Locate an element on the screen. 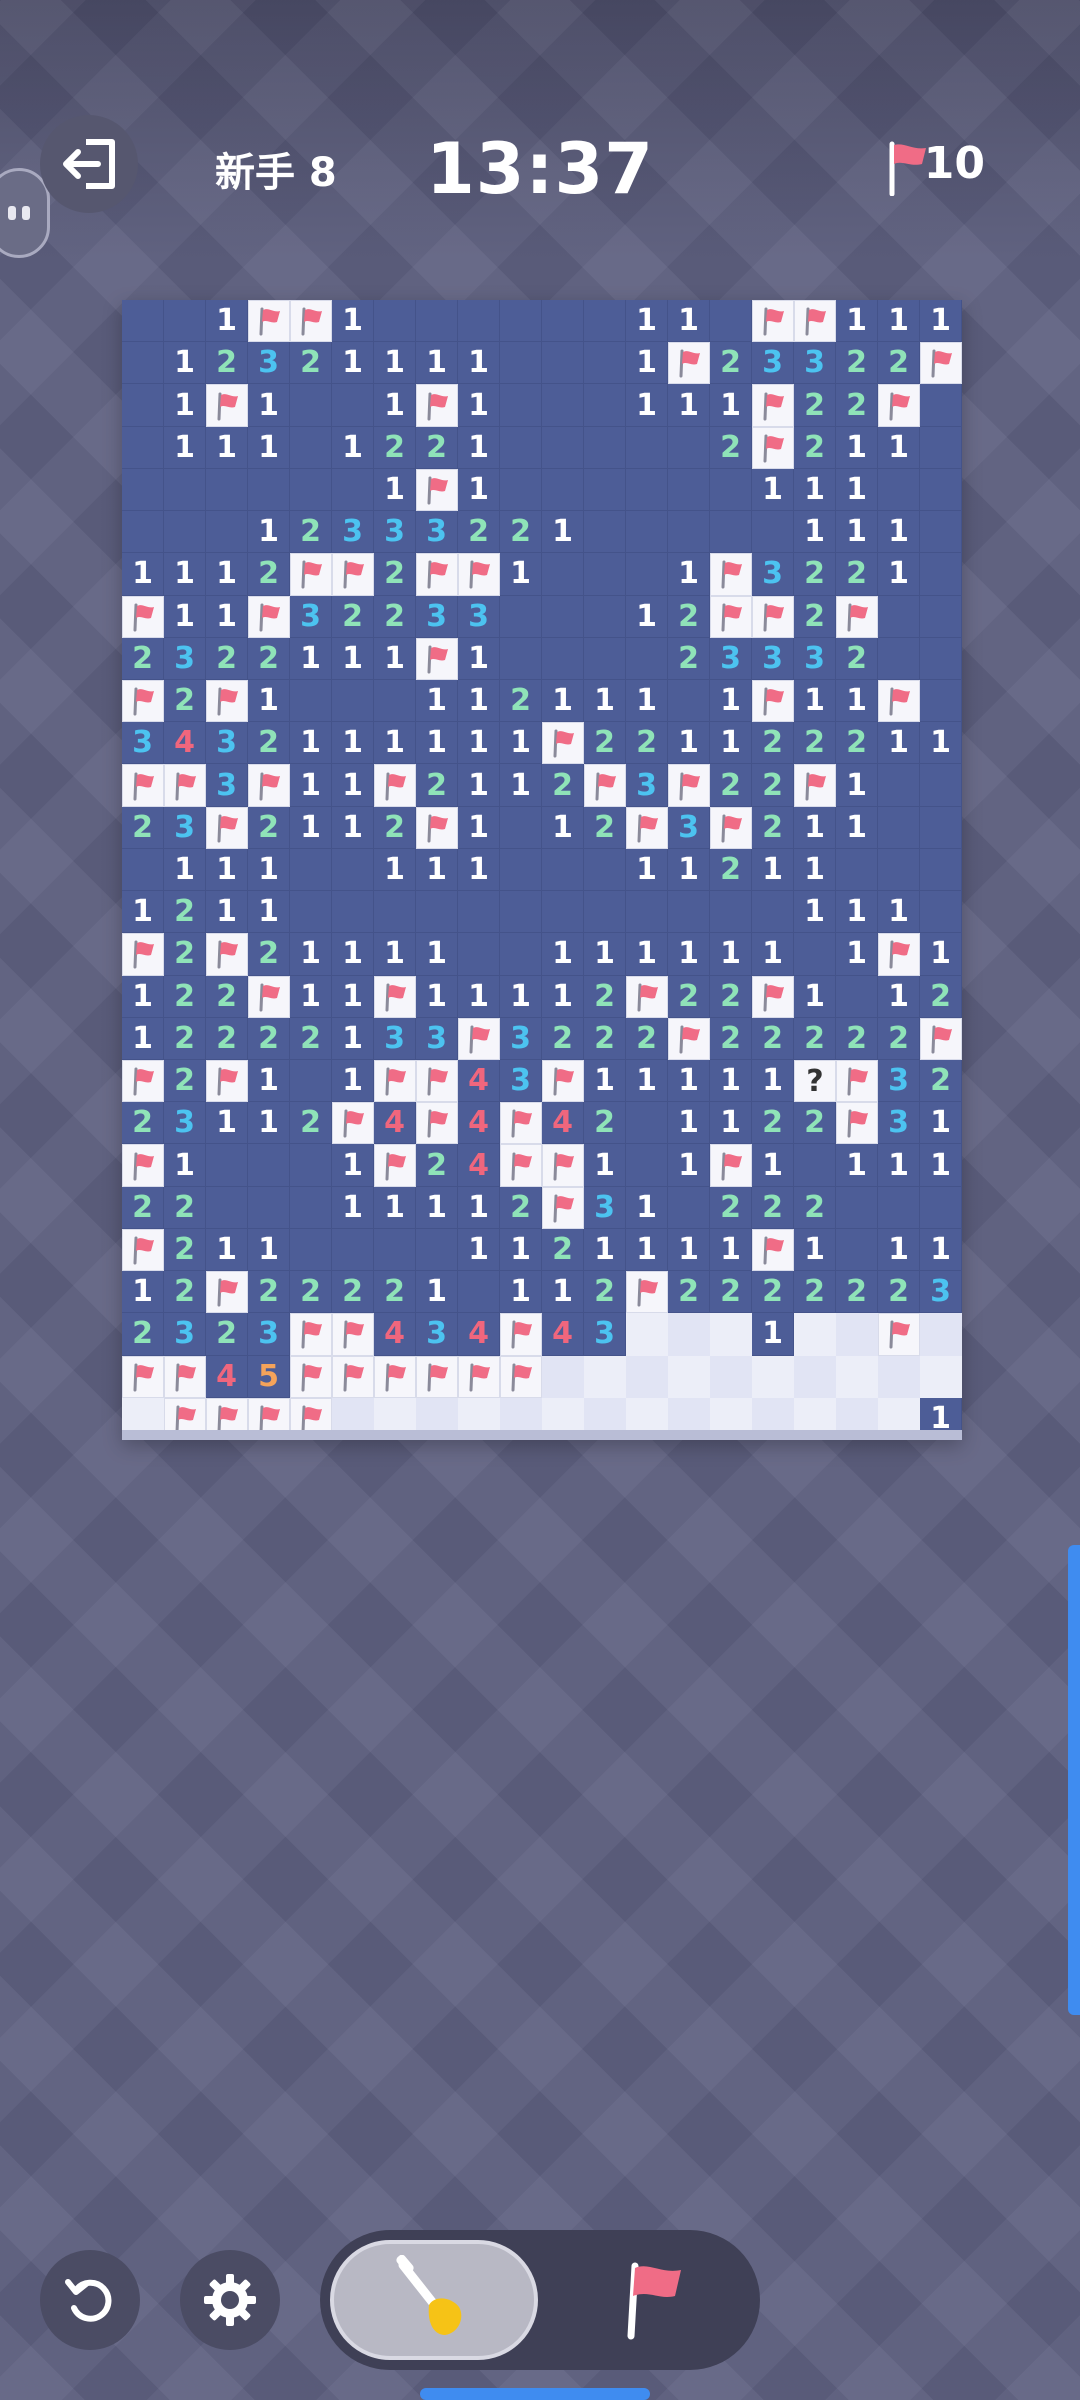 Image resolution: width=1080 pixels, height=2400 pixels. scroll-indicator is located at coordinates (1074, 1780).